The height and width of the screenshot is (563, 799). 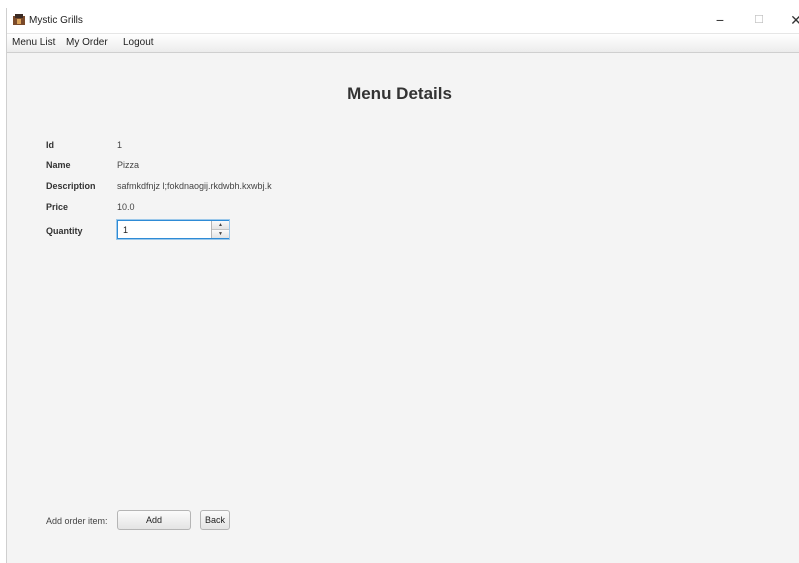 I want to click on menu-item-menu-list: Menu List, so click(x=33, y=42).